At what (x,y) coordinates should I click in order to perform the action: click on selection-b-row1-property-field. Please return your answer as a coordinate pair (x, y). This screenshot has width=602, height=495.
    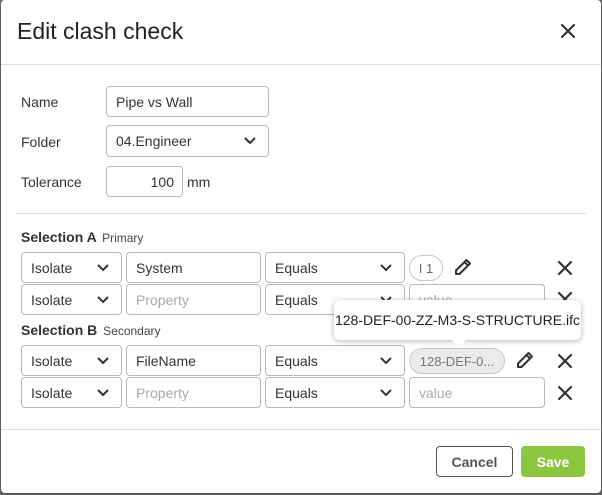
    Looking at the image, I should click on (193, 360).